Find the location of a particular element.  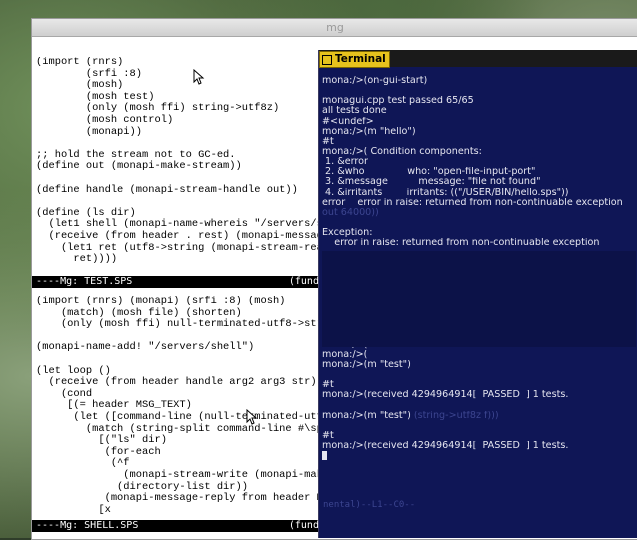

terminal-ghost-text: (string->utf8z f))) is located at coordinates (454, 415).